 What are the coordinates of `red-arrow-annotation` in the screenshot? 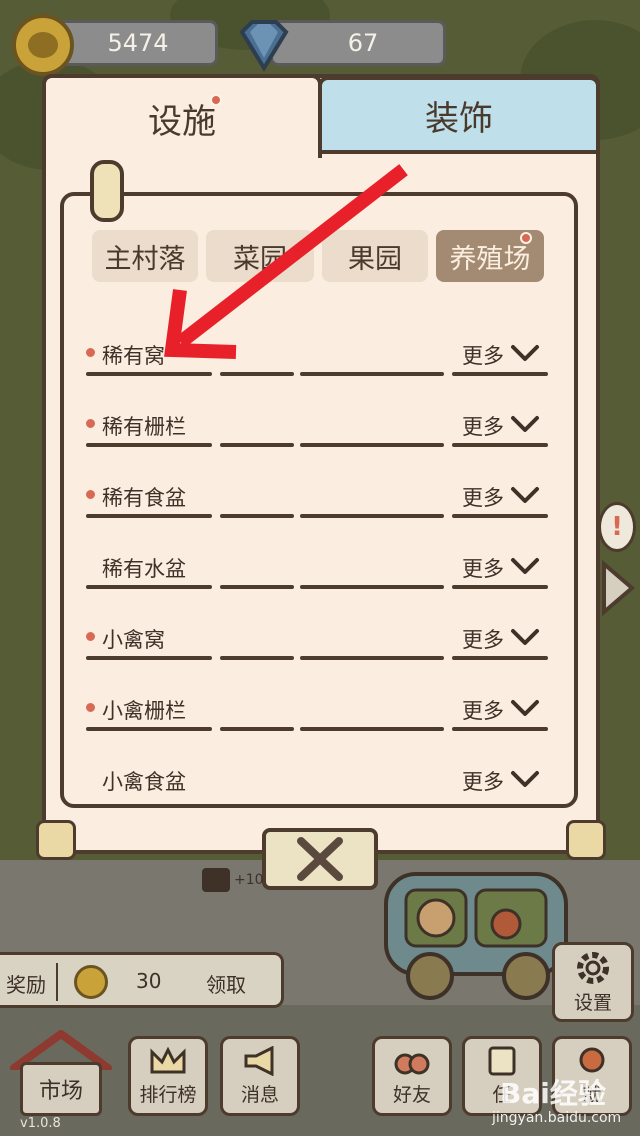 It's located at (286, 261).